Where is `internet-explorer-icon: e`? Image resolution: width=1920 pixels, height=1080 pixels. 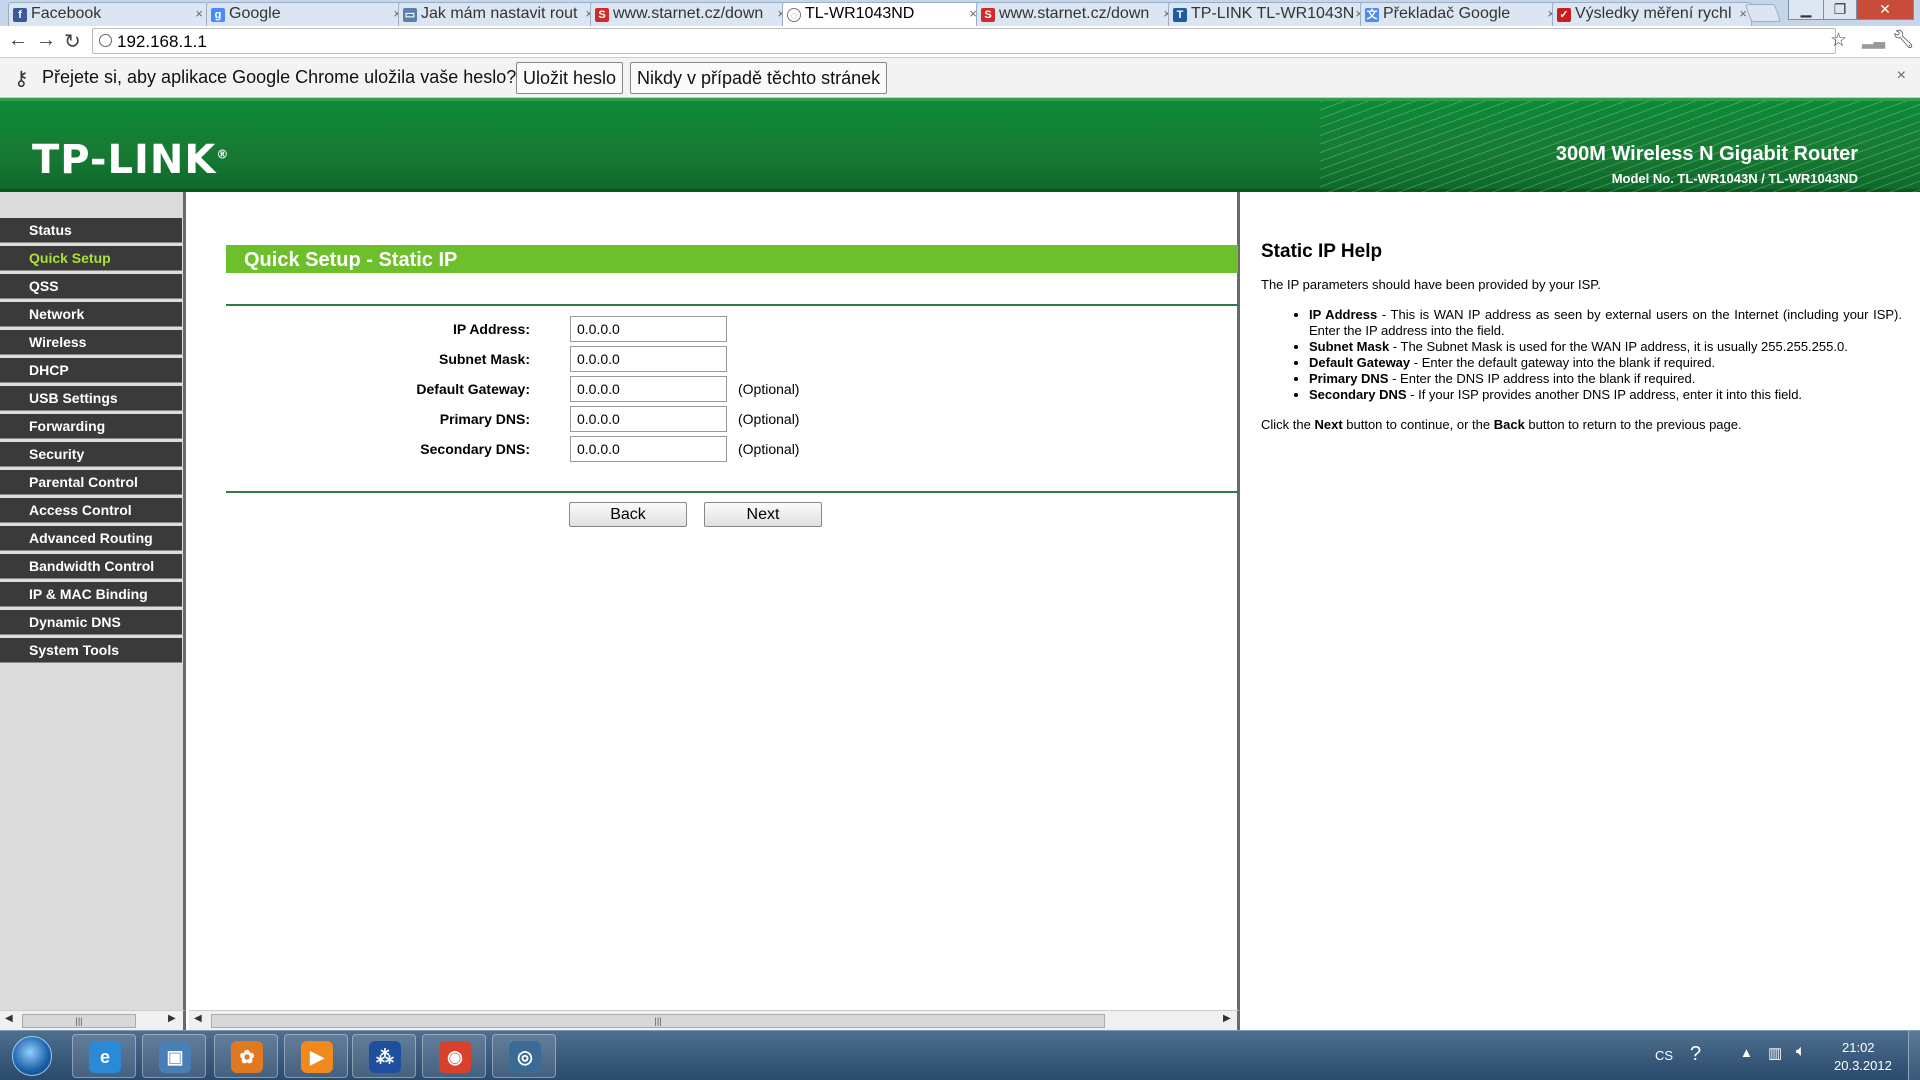 internet-explorer-icon: e is located at coordinates (105, 1057).